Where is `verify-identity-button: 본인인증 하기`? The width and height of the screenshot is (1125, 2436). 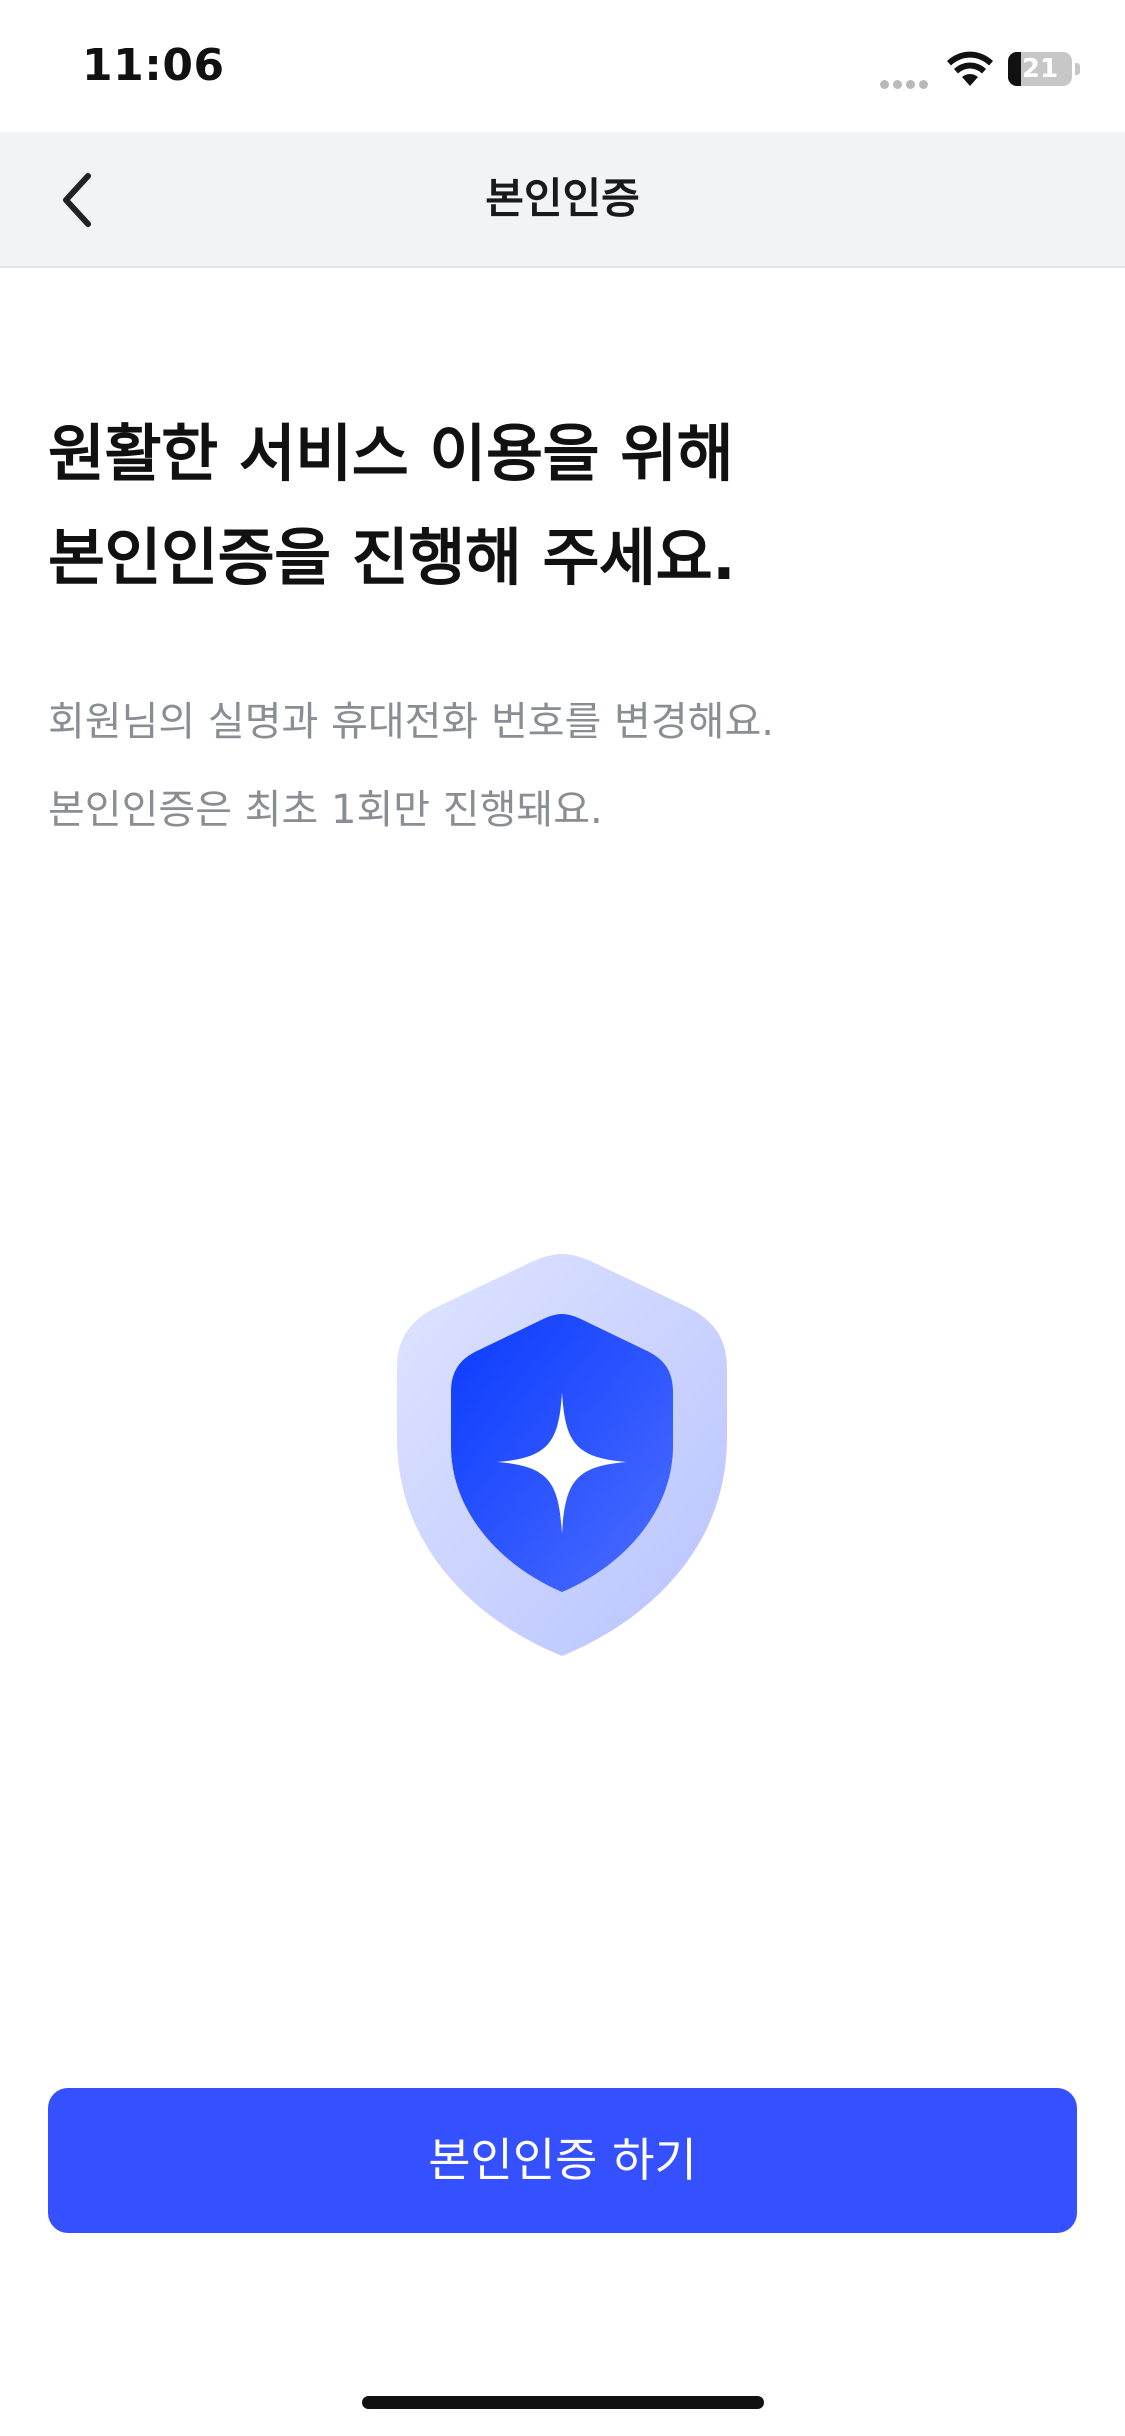 verify-identity-button: 본인인증 하기 is located at coordinates (562, 2160).